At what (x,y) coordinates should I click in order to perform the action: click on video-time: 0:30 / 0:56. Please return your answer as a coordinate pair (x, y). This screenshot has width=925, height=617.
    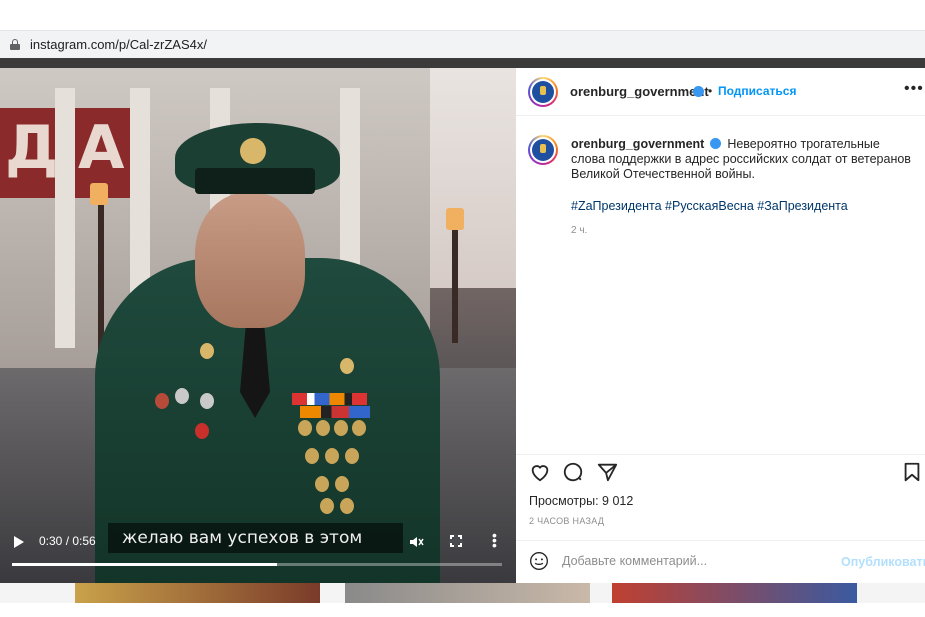
    Looking at the image, I should click on (67, 541).